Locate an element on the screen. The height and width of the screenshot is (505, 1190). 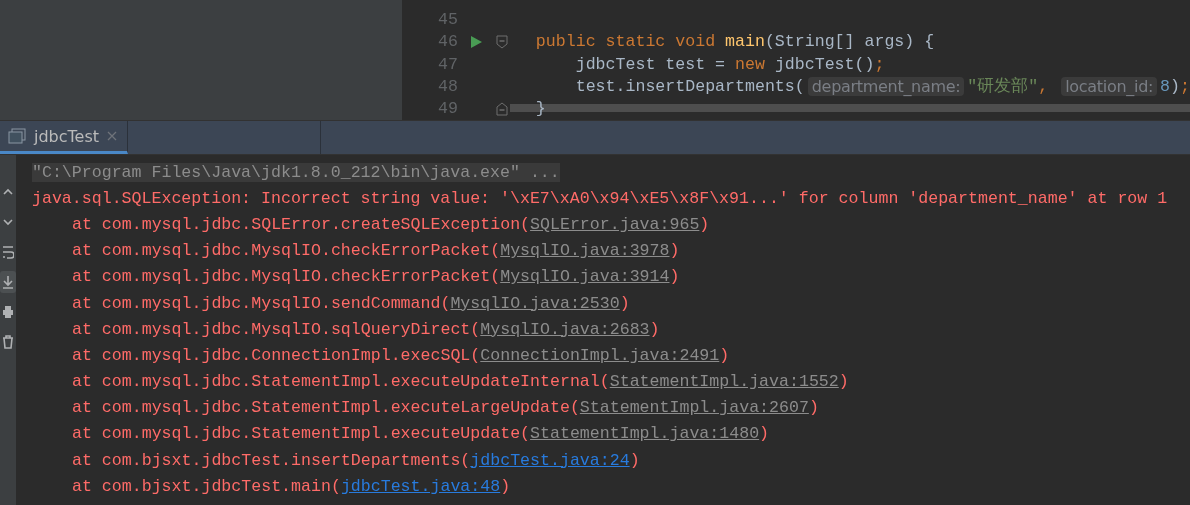
run-tab: jdbcTest is located at coordinates (64, 137).